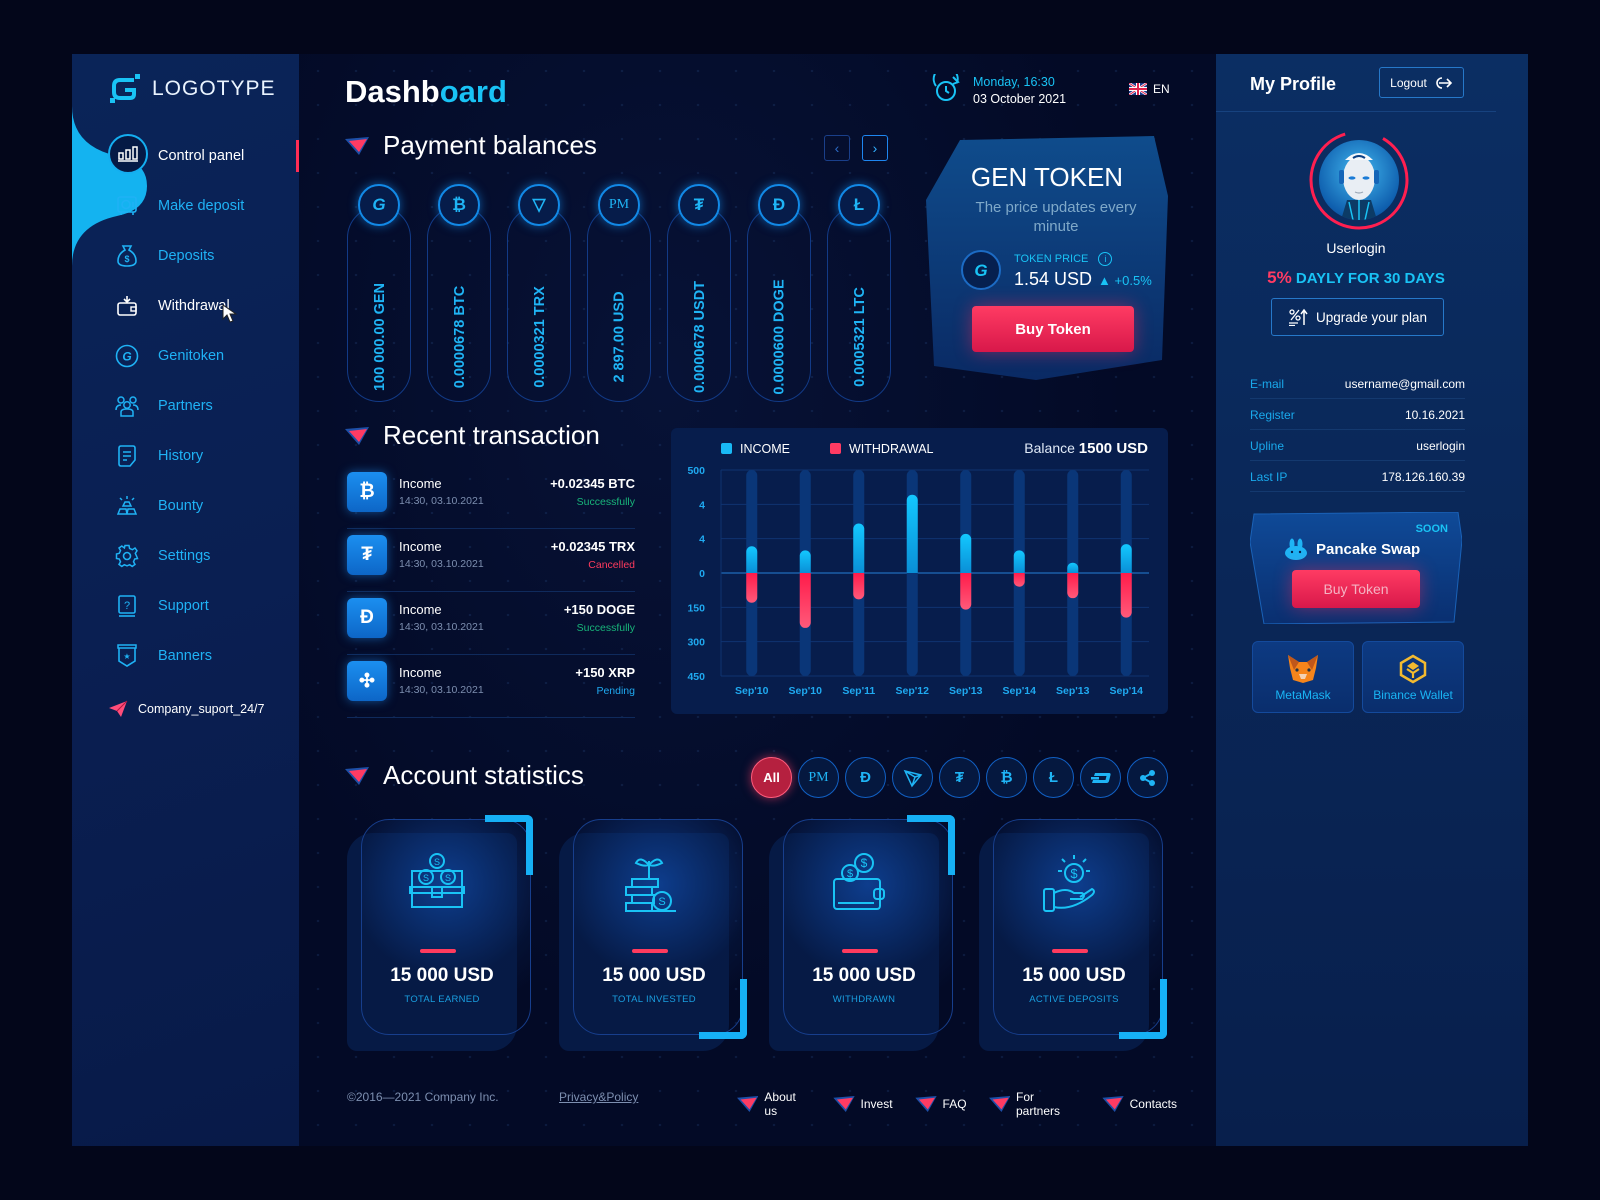  I want to click on gen-token-icon: G, so click(127, 356).